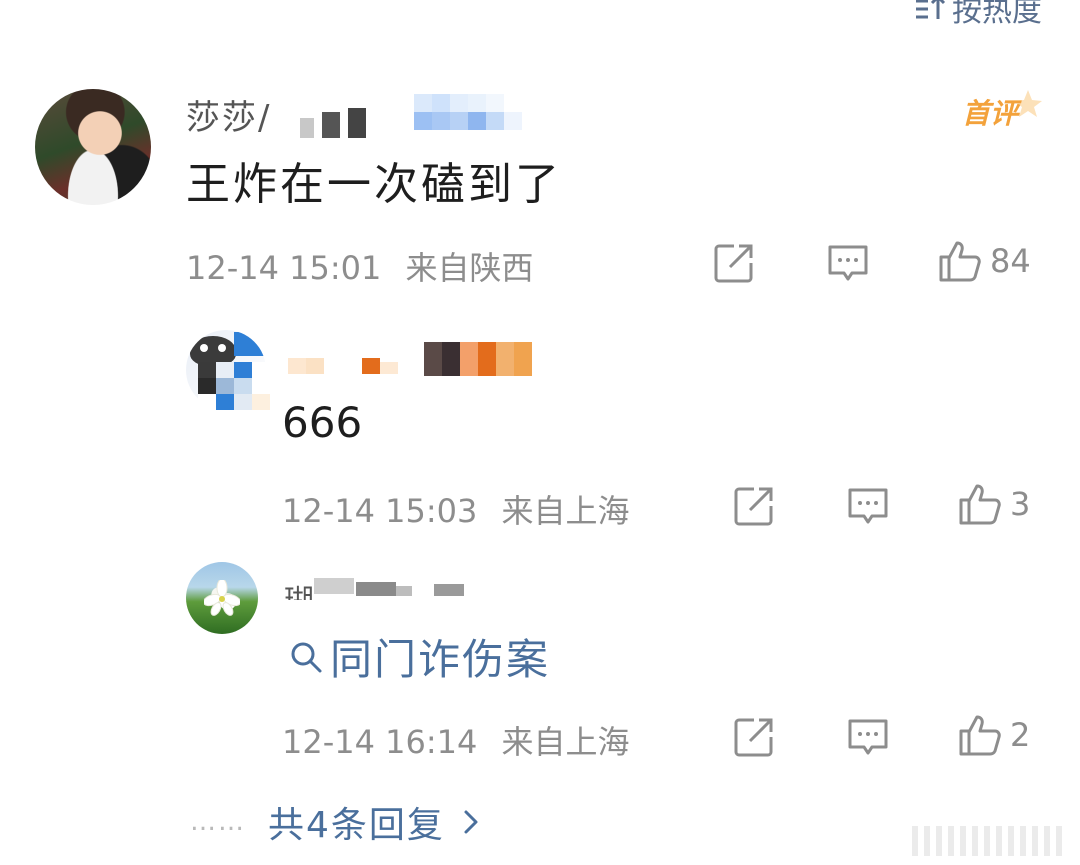 This screenshot has height=865, width=1080. Describe the element at coordinates (284, 268) in the screenshot. I see `comment-time: 12-14 15:01` at that location.